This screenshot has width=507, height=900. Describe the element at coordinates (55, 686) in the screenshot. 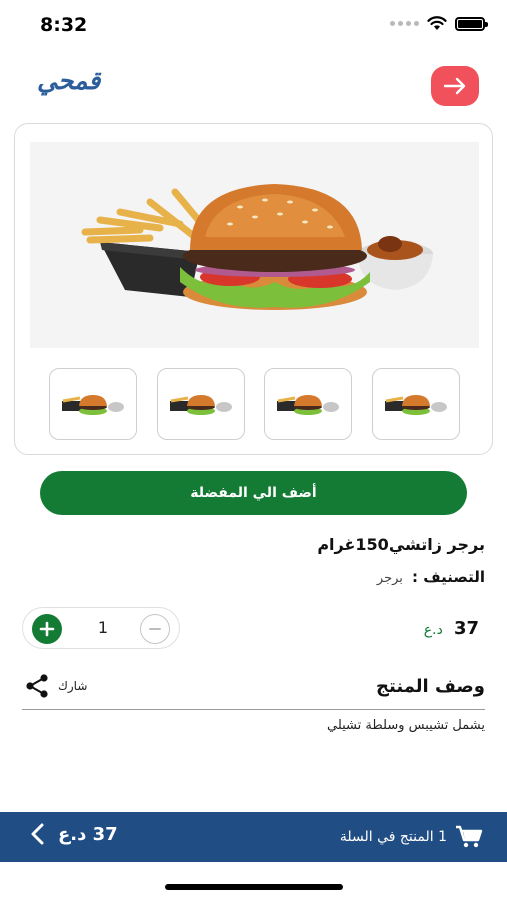

I see `share-button: شارك` at that location.